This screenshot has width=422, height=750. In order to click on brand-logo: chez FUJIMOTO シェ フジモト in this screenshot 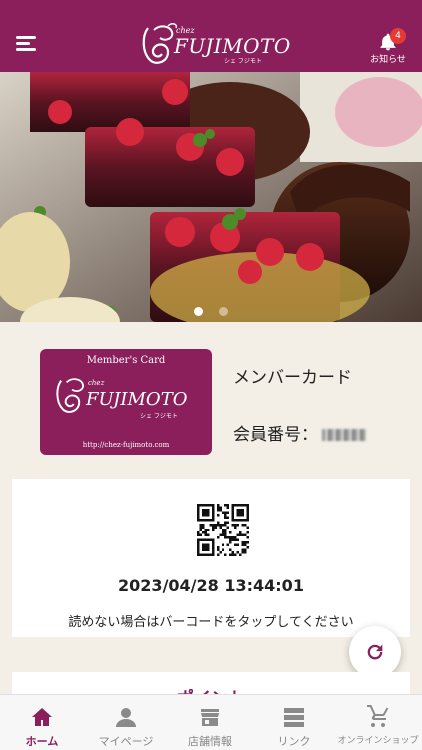, I will do `click(215, 44)`.